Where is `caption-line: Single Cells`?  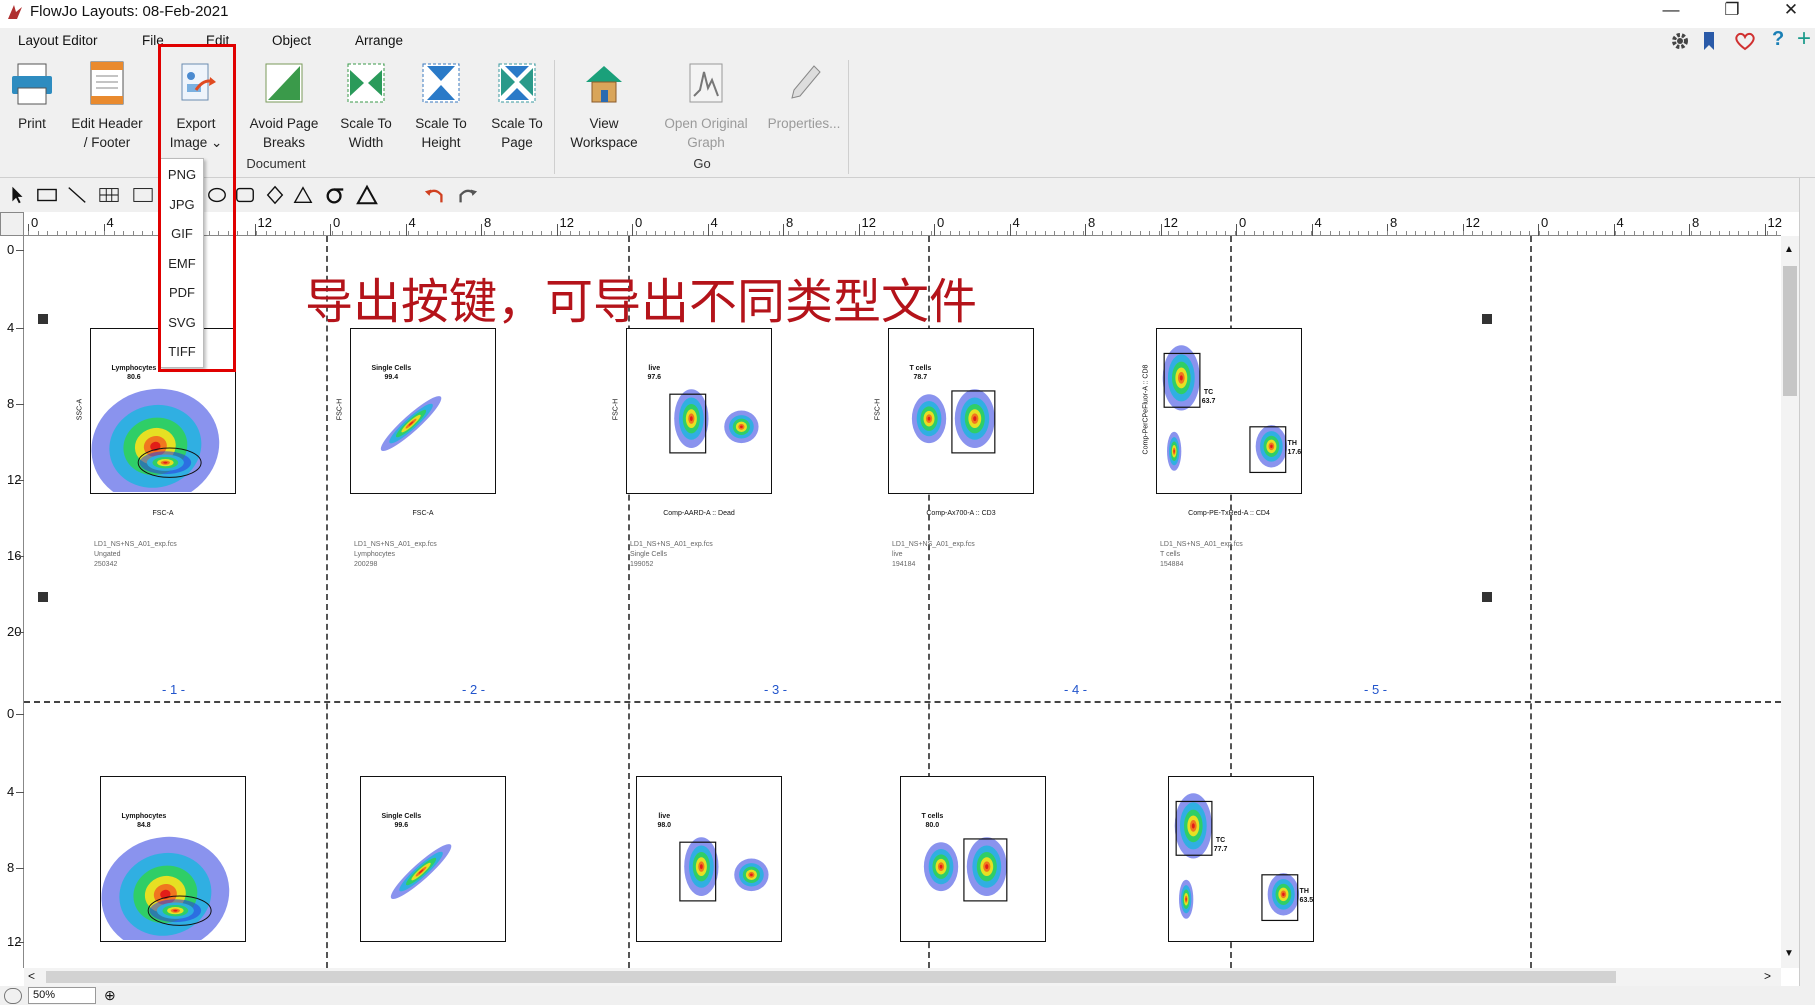
caption-line: Single Cells is located at coordinates (648, 554).